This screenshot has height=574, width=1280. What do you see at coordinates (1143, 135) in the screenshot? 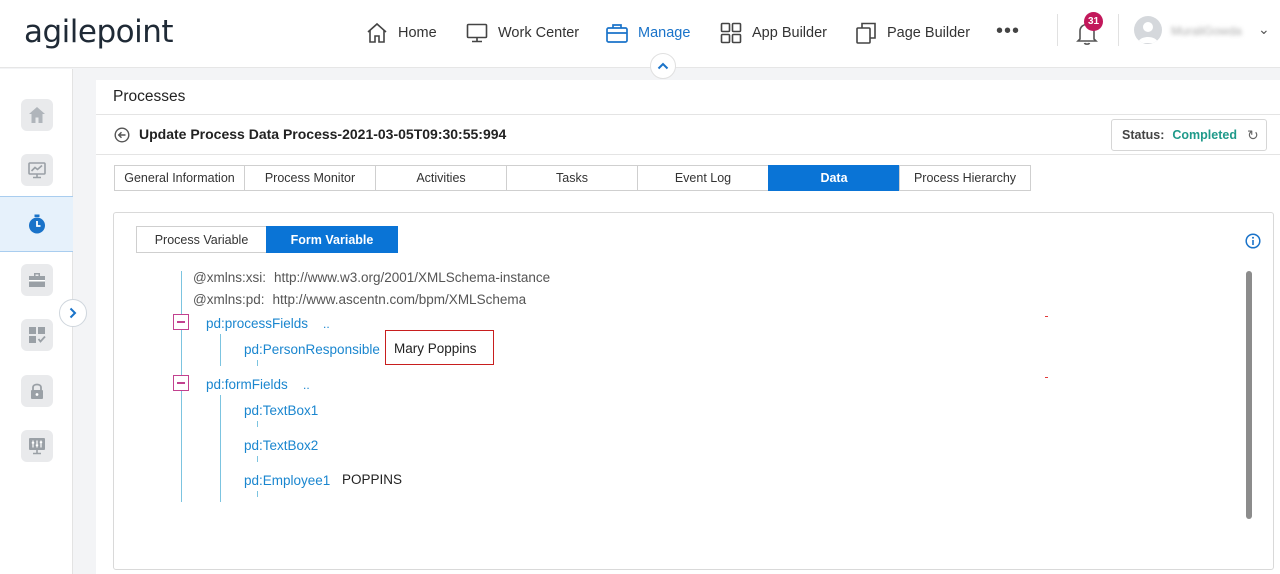
I see `status-label: Status:` at bounding box center [1143, 135].